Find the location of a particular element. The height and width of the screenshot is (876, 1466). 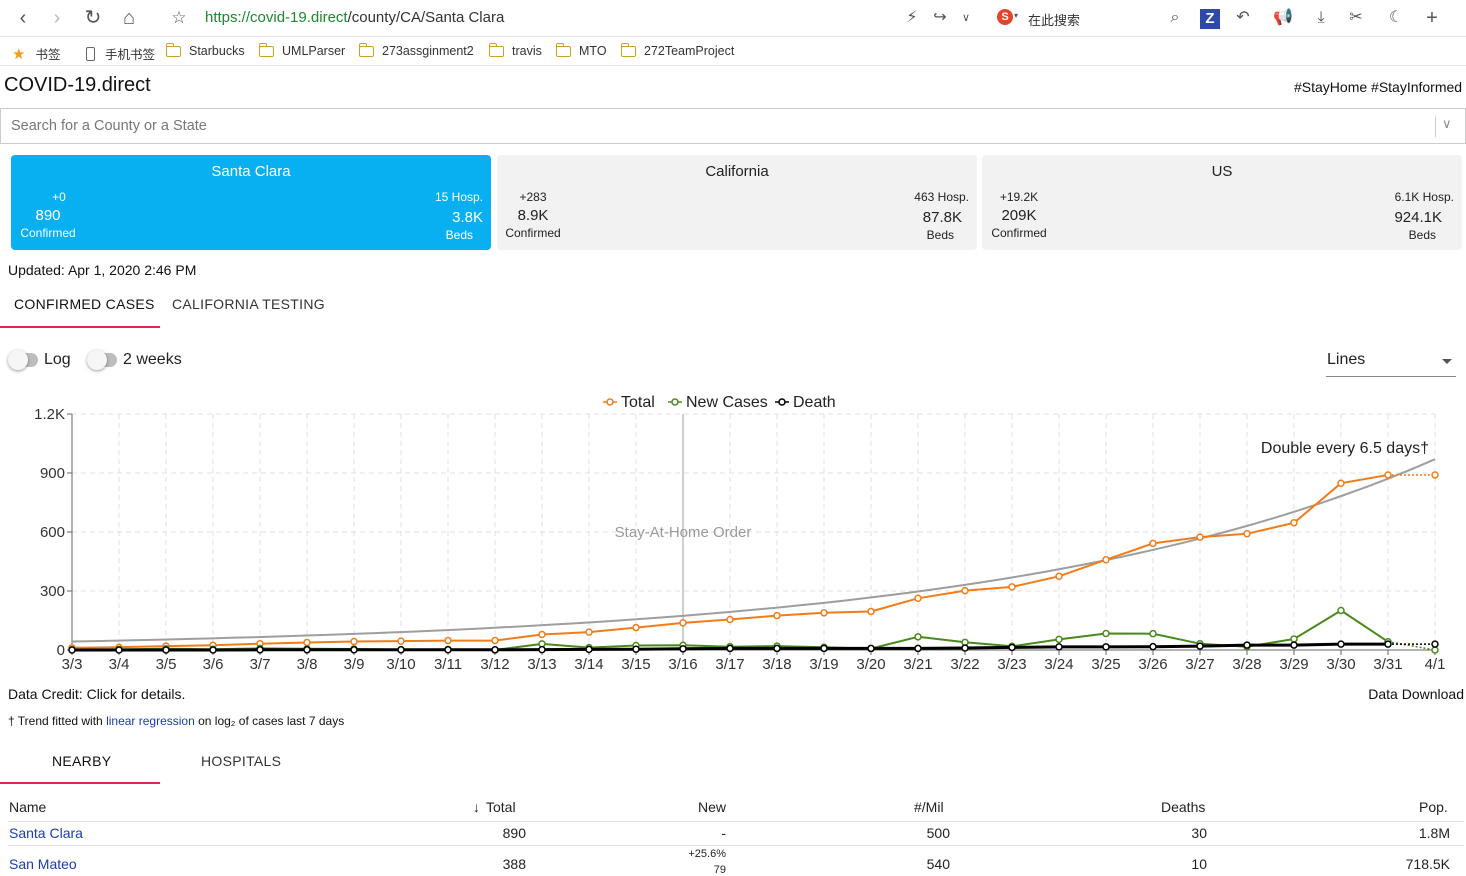

forward-icon: › is located at coordinates (57, 18).